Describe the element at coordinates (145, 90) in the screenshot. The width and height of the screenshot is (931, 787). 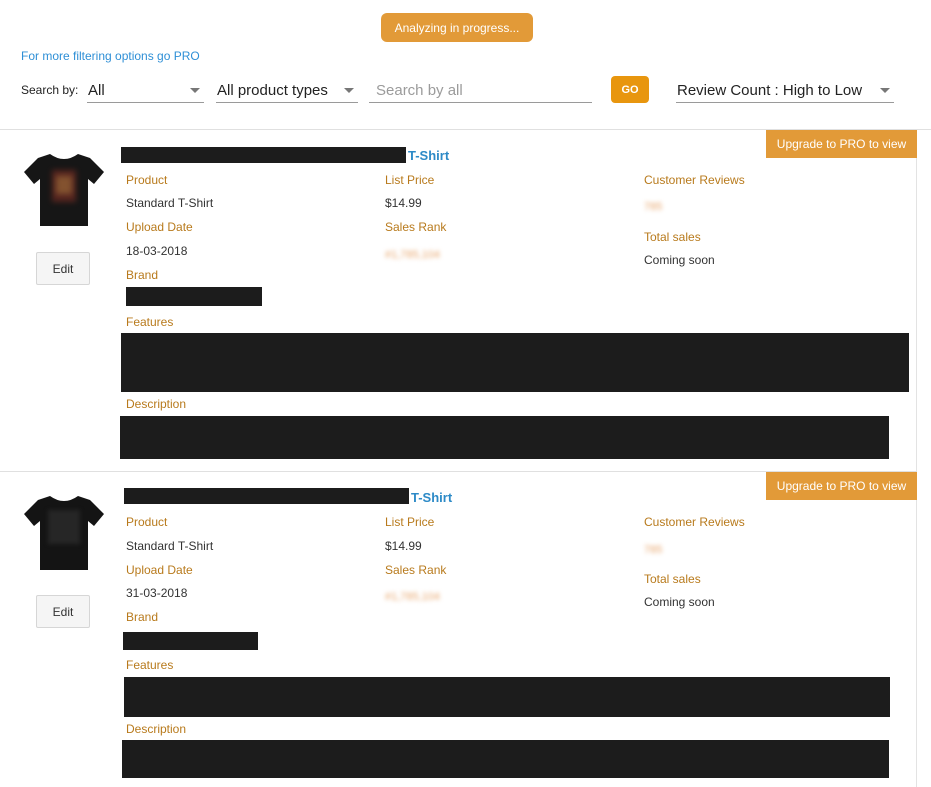
I see `search-by-select: All` at that location.